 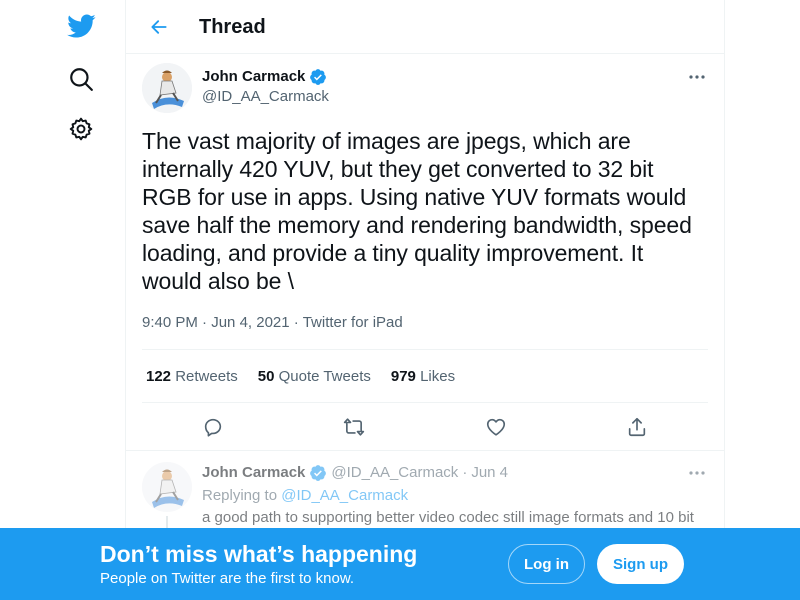 What do you see at coordinates (227, 578) in the screenshot?
I see `banner-subtitle: People on Twitter are the first to know.` at bounding box center [227, 578].